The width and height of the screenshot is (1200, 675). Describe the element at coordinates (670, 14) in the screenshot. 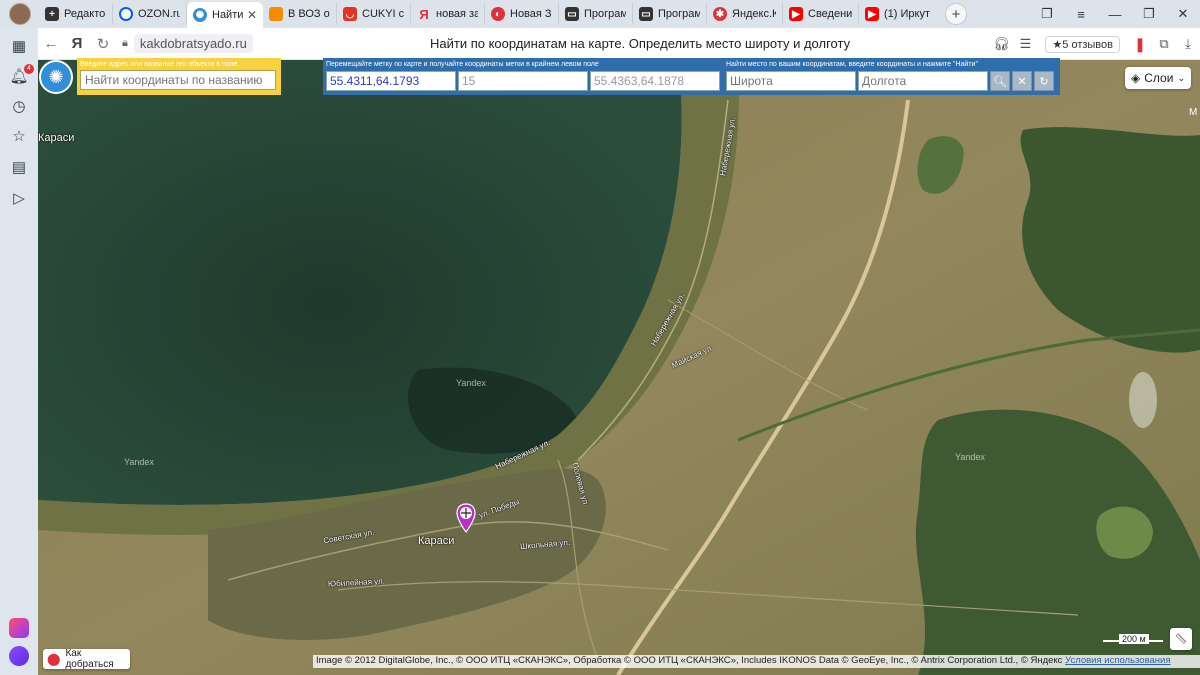

I see `tab-program-2: ▭ Програм` at that location.